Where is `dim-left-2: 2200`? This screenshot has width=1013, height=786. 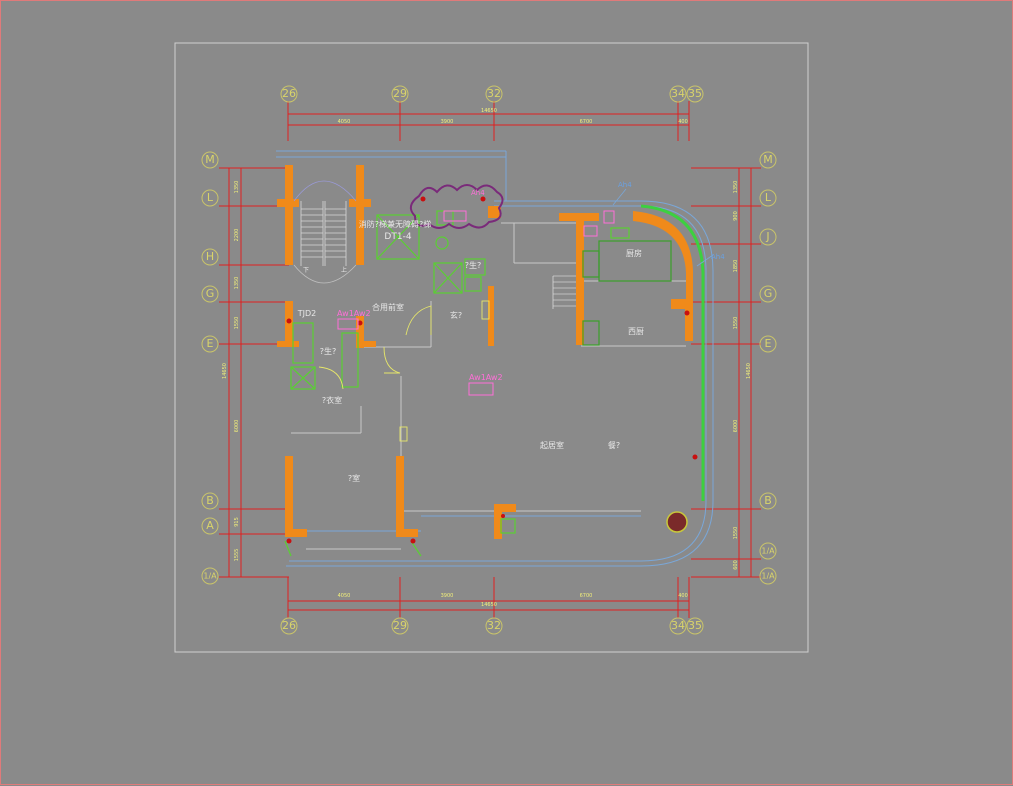 dim-left-2: 2200 is located at coordinates (237, 235).